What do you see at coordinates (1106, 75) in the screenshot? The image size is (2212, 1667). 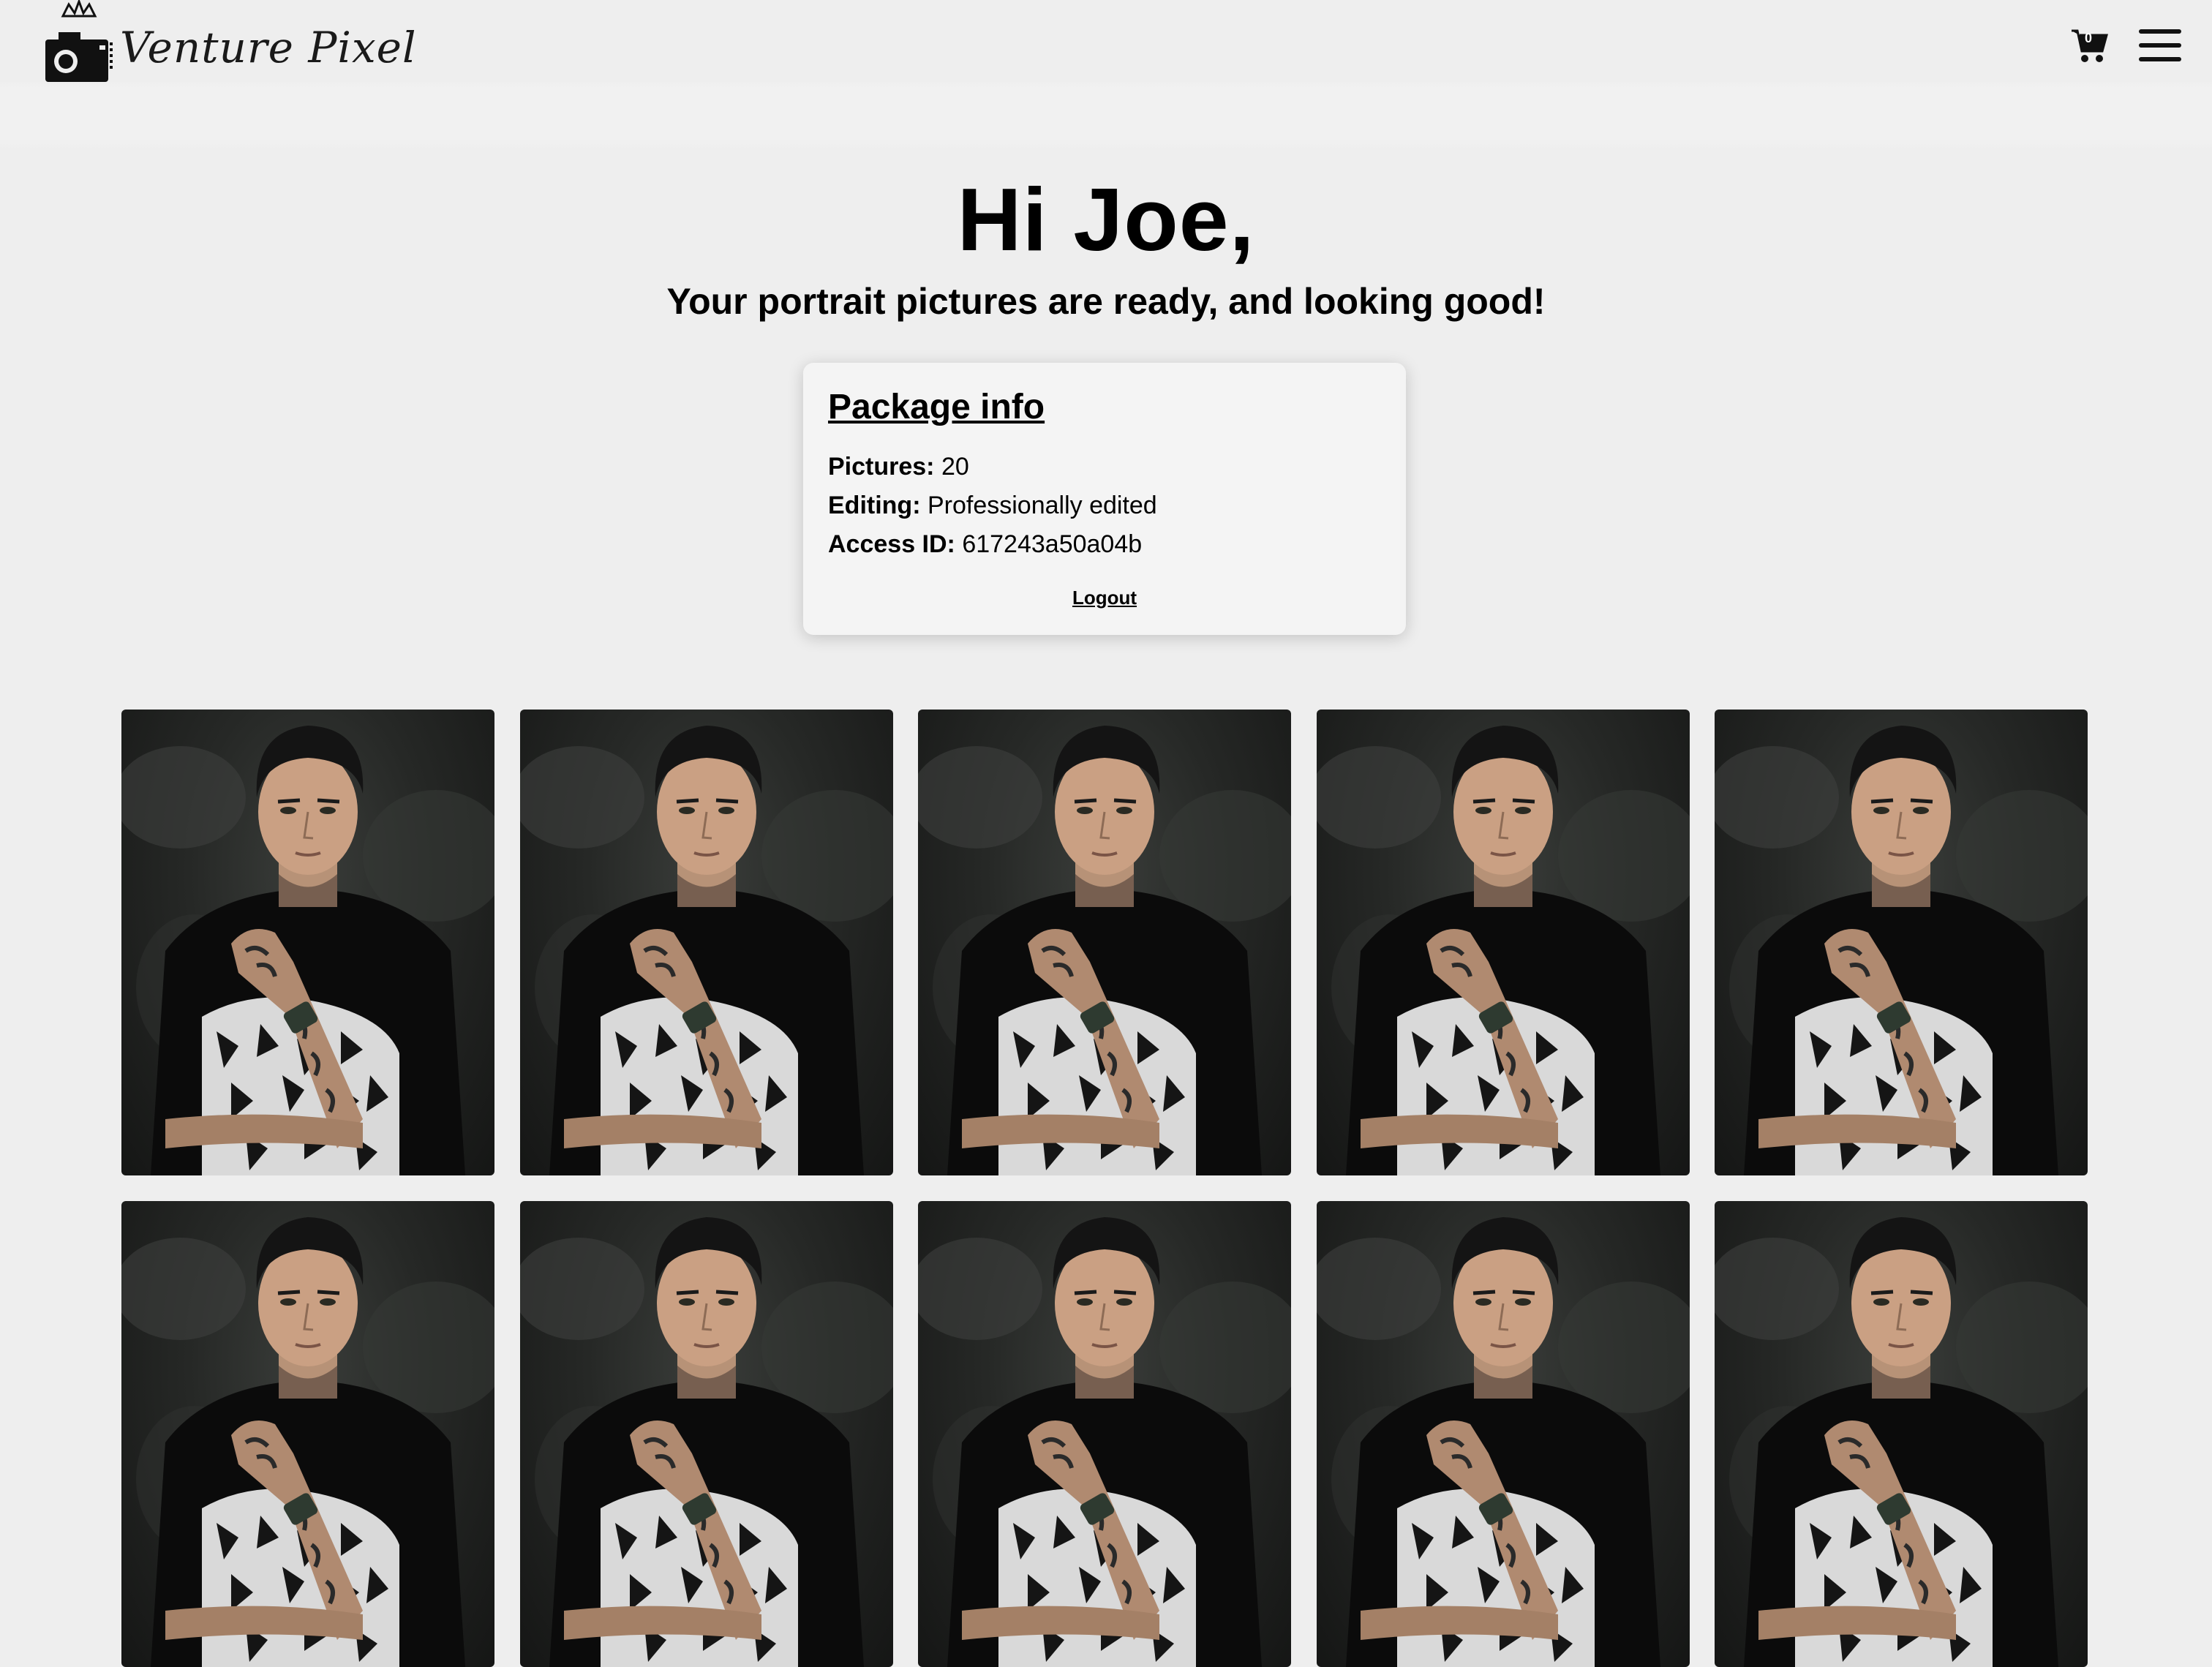 I see `top-header: Venture Pixel 0` at bounding box center [1106, 75].